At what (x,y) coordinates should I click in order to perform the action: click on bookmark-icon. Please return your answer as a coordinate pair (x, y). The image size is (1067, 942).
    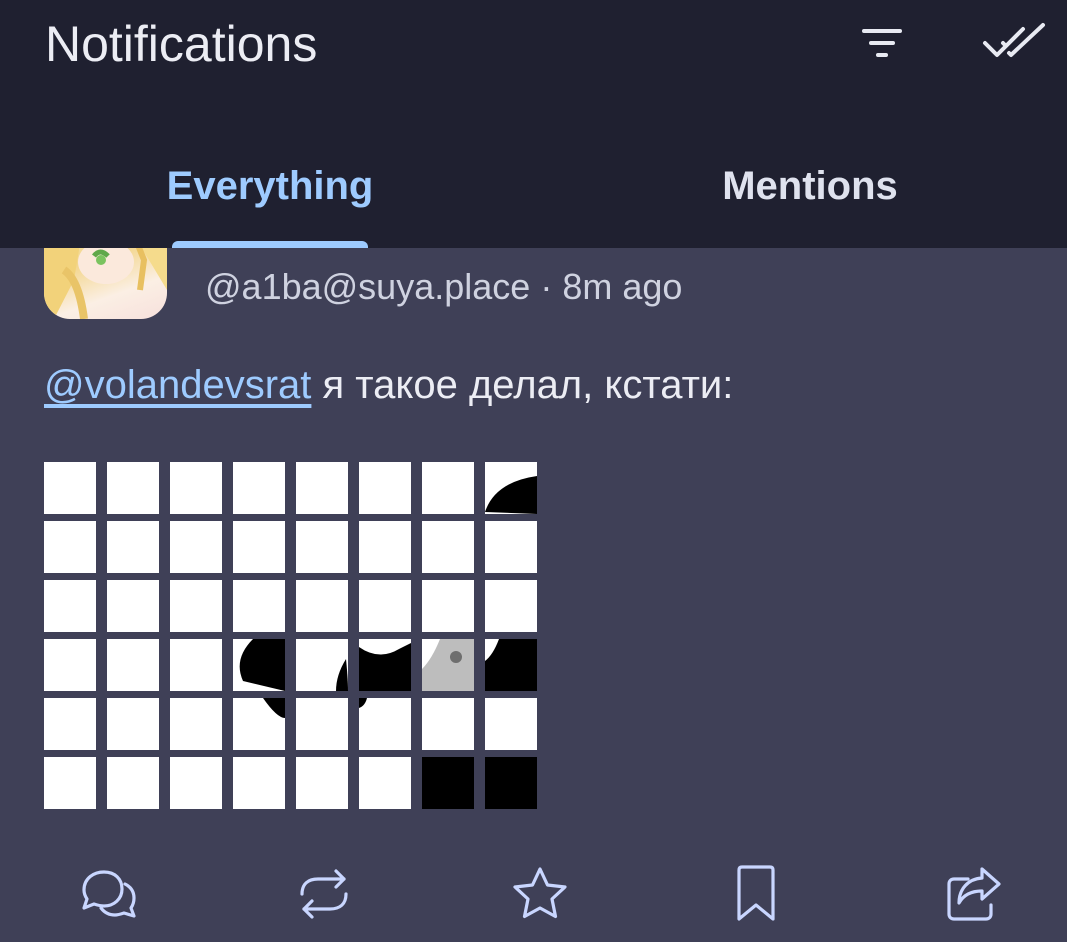
    Looking at the image, I should click on (756, 893).